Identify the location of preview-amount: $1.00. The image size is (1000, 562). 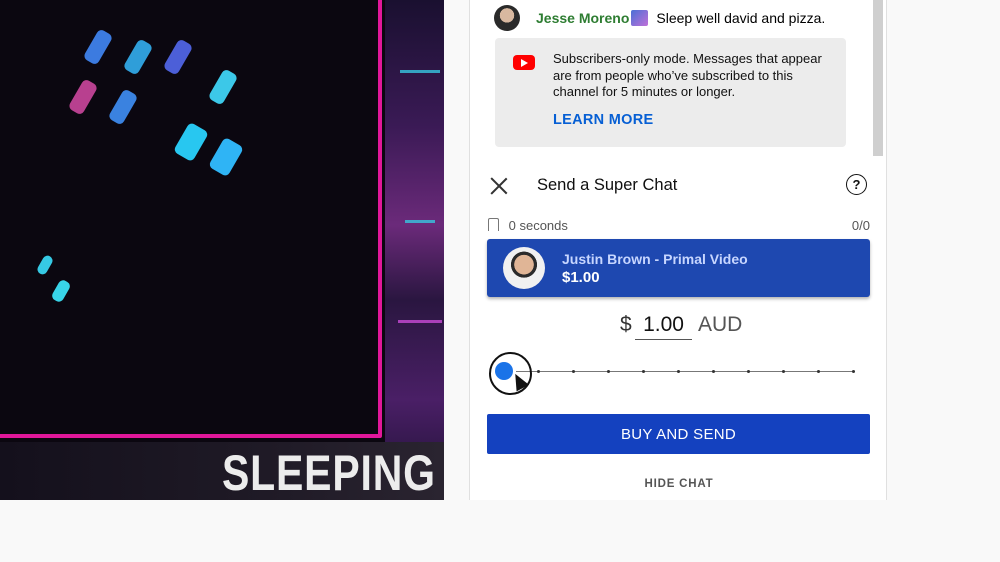
(581, 277).